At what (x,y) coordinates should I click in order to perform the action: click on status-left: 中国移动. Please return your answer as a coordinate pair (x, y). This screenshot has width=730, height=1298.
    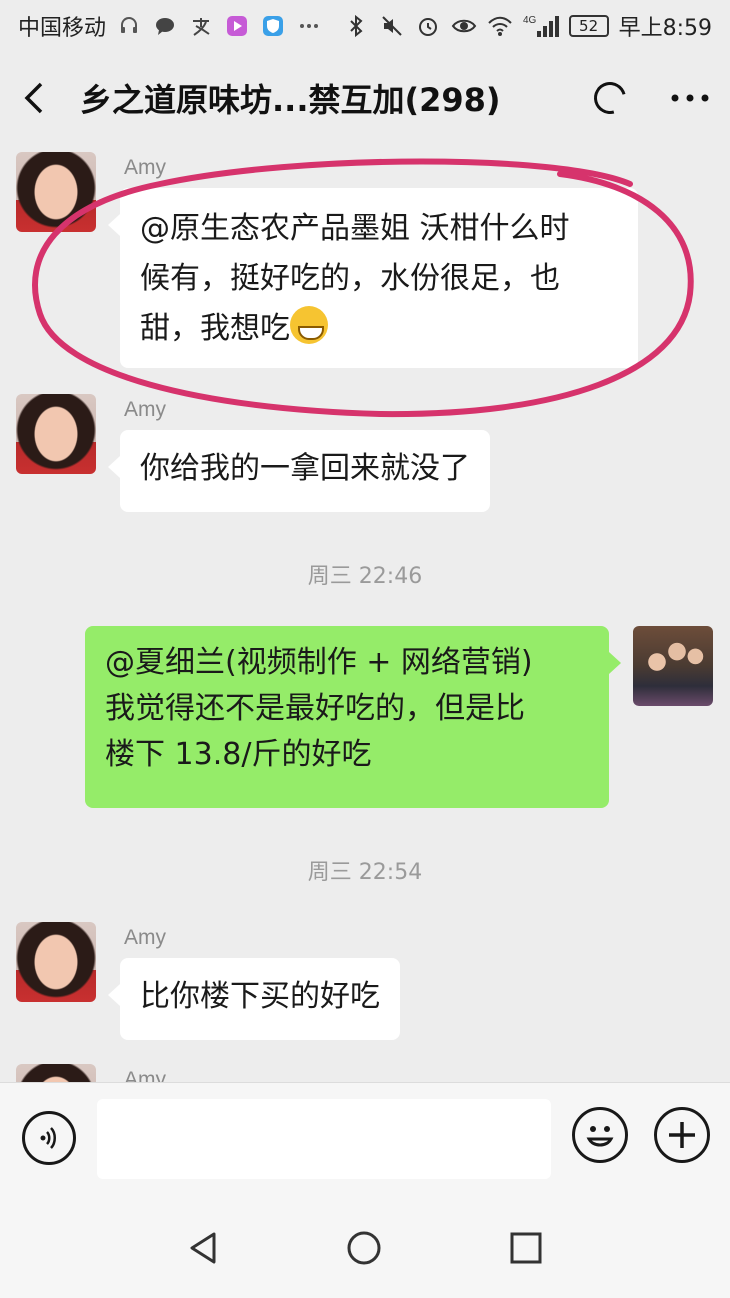
    Looking at the image, I should click on (170, 26).